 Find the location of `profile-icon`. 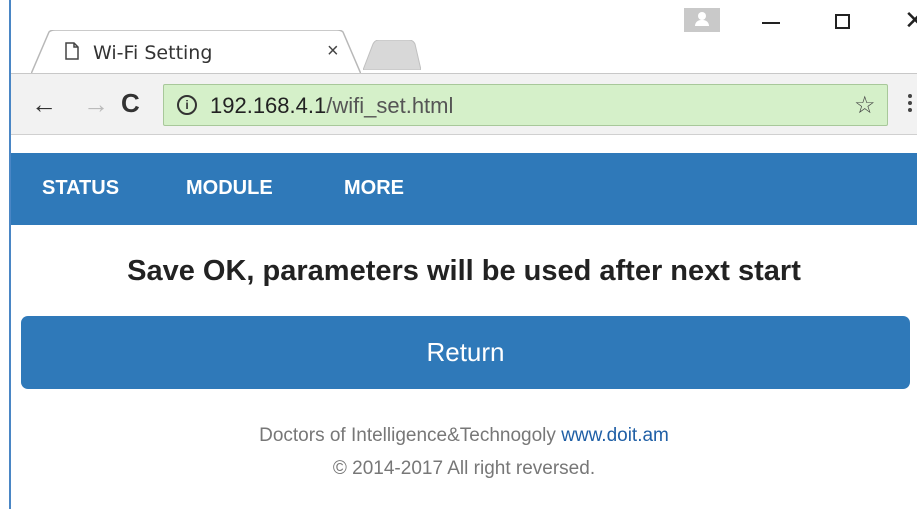

profile-icon is located at coordinates (702, 20).